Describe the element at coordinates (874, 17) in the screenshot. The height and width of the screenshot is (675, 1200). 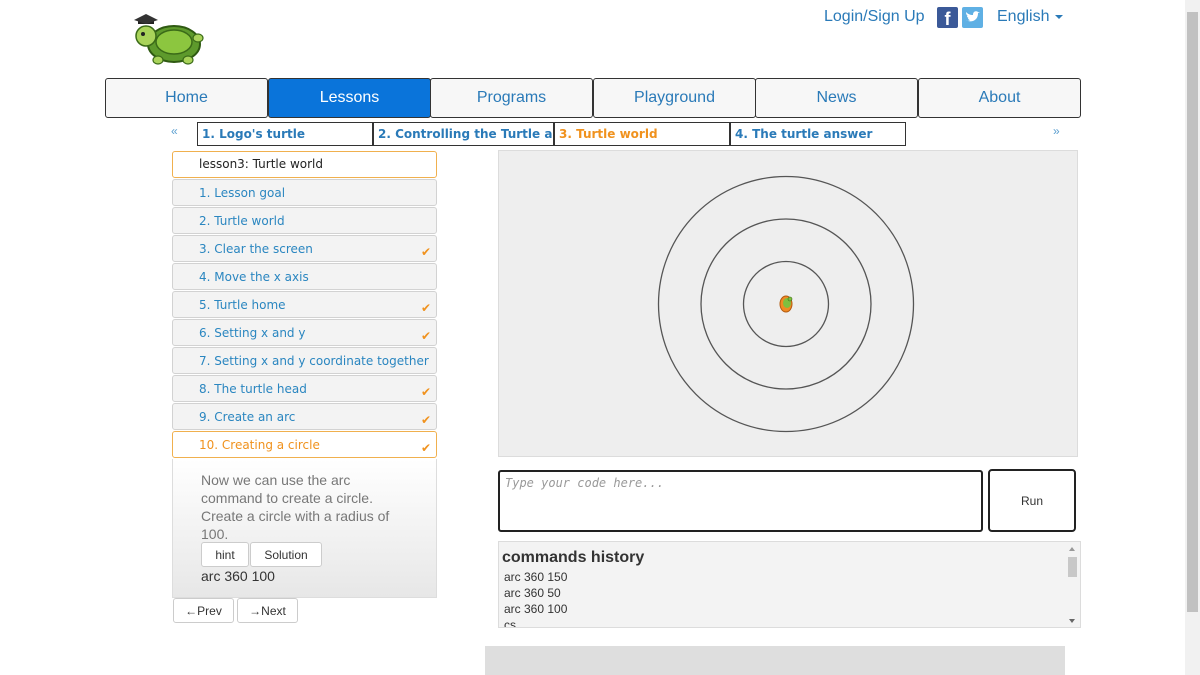
I see `login-signup-link: Login/Sign Up` at that location.